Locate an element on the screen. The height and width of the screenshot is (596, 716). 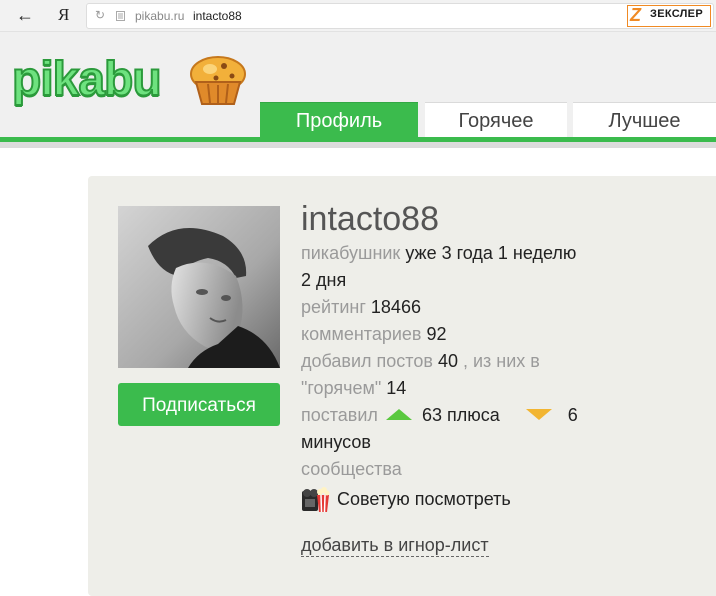
posts-line: добавил постов 40 , из них в is located at coordinates (508, 361).